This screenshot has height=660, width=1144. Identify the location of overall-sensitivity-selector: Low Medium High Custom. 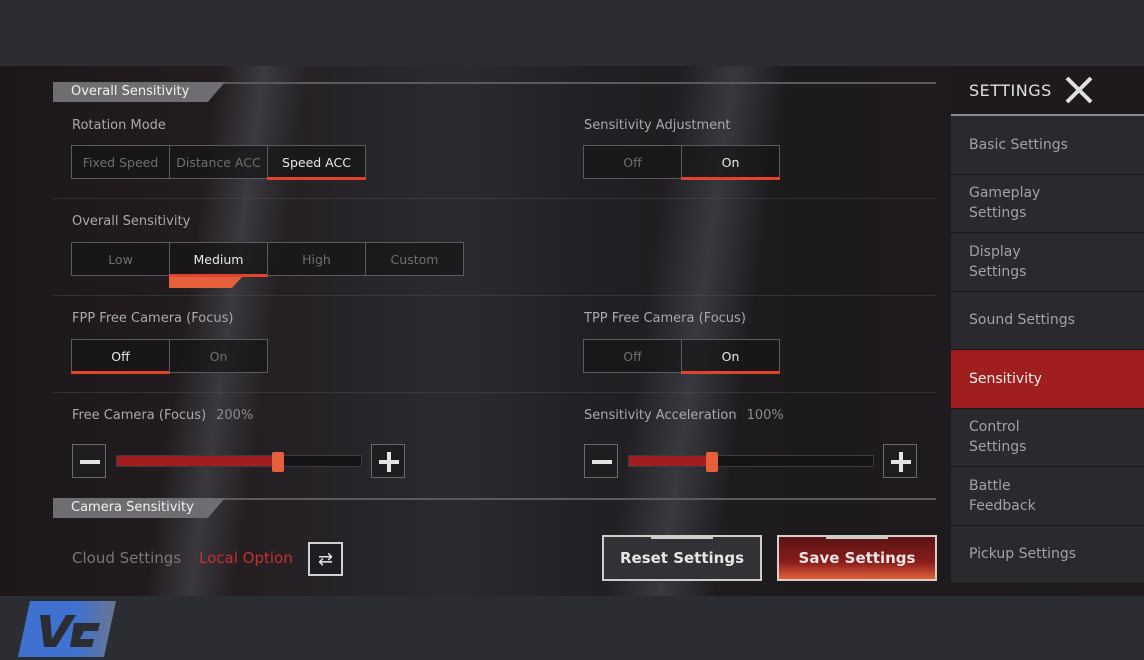
(267, 265).